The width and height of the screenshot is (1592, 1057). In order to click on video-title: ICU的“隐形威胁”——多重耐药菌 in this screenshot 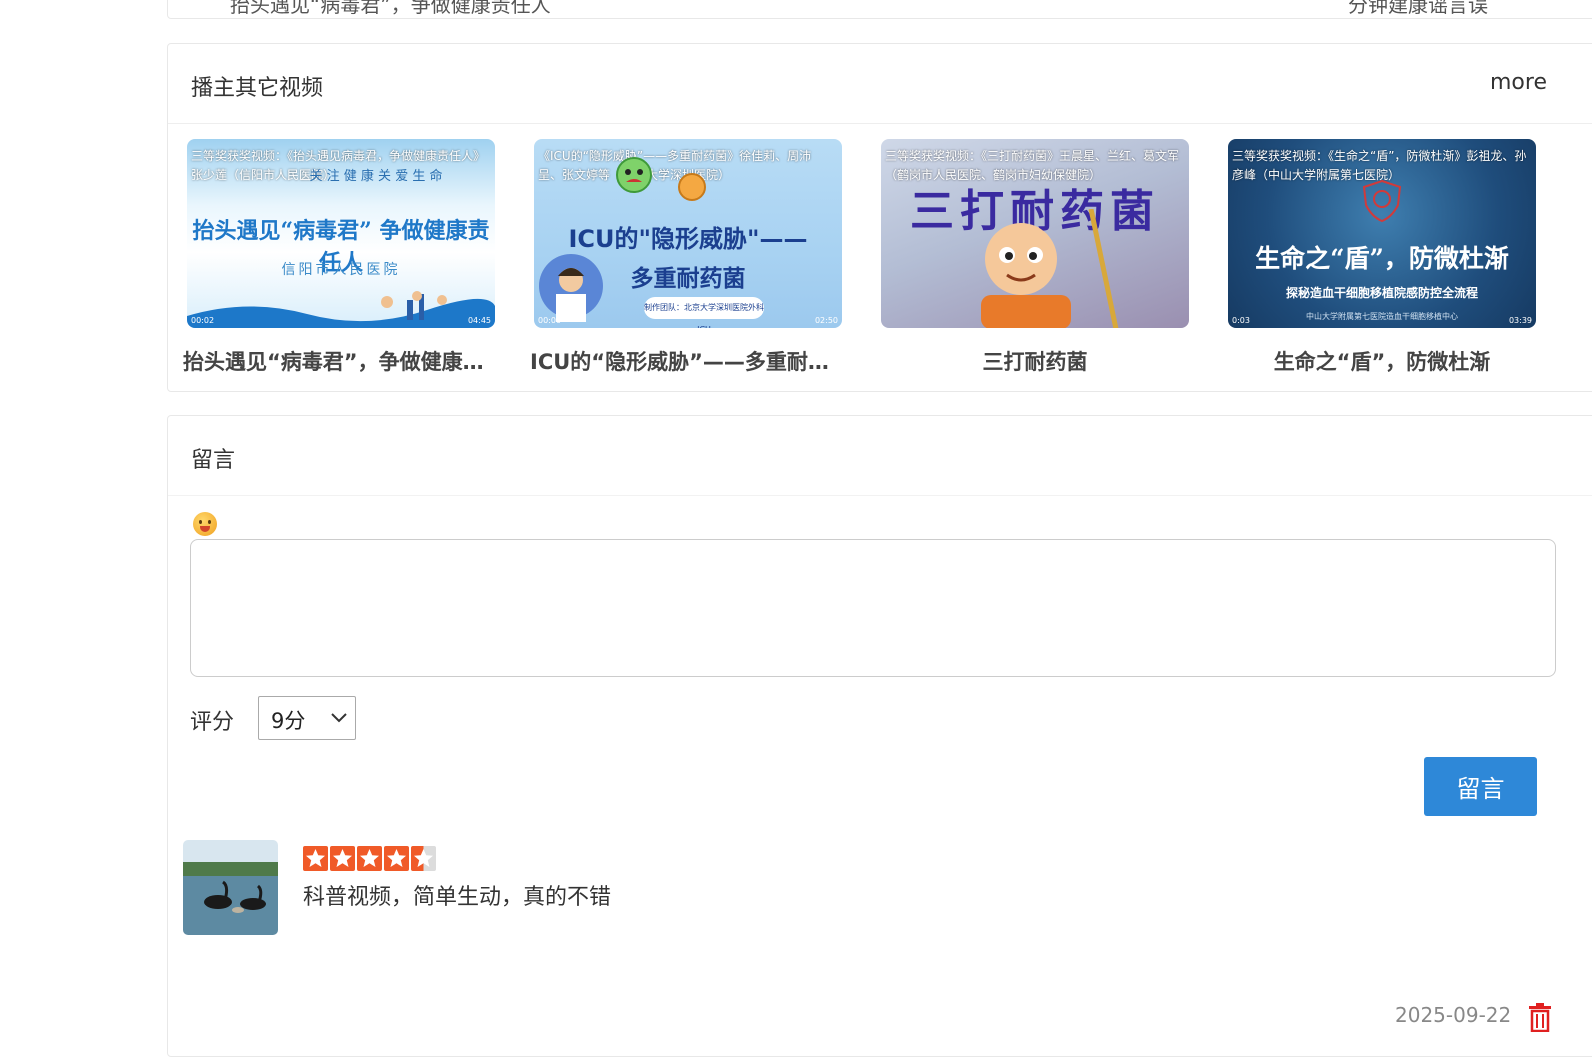, I will do `click(688, 361)`.